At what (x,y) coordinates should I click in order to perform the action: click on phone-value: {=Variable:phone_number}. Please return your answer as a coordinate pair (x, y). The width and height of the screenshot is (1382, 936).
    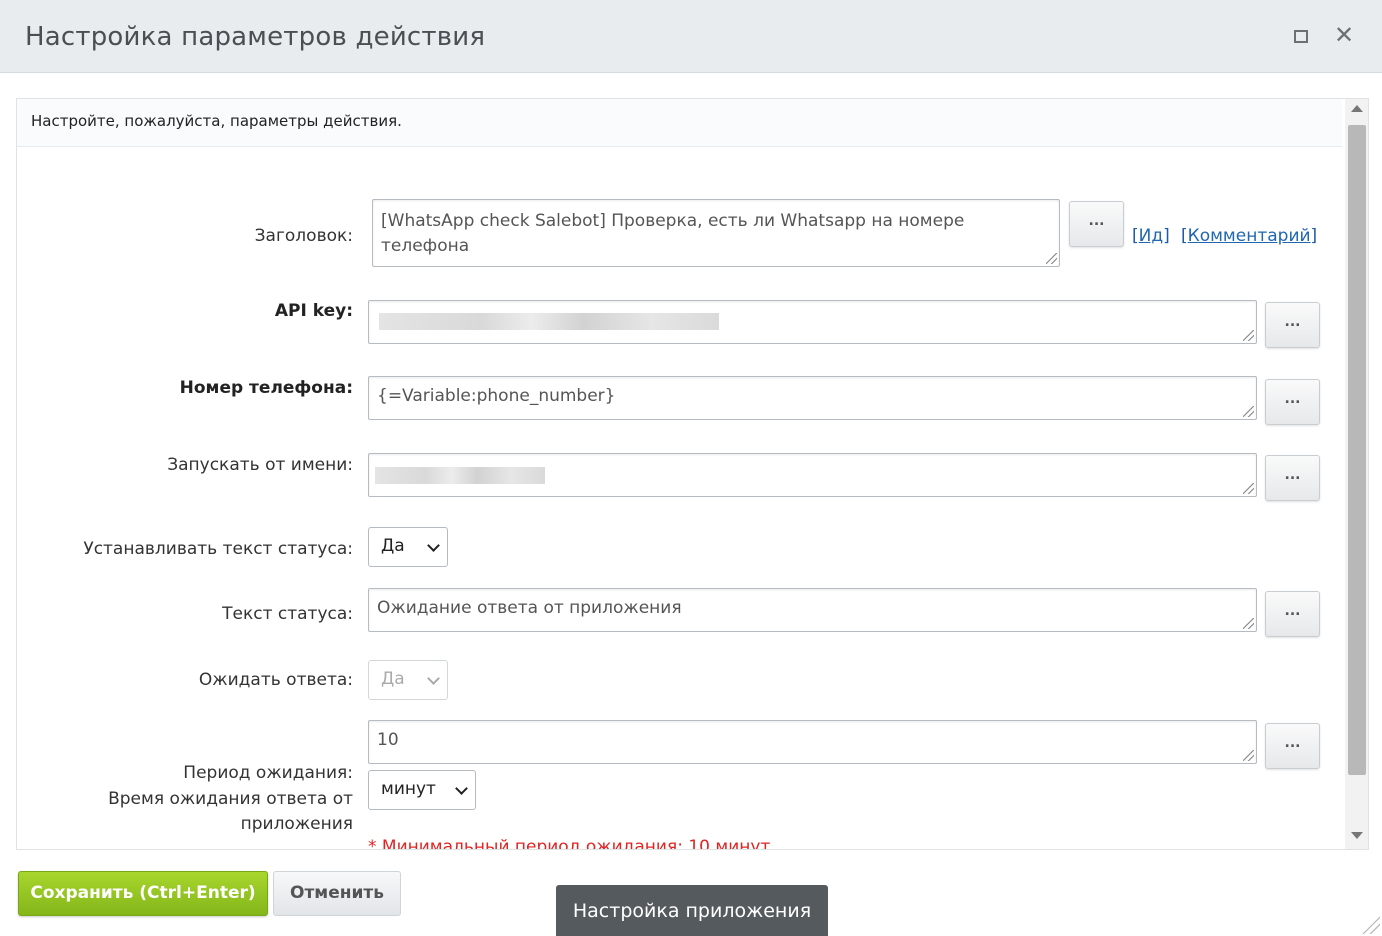
    Looking at the image, I should click on (496, 396).